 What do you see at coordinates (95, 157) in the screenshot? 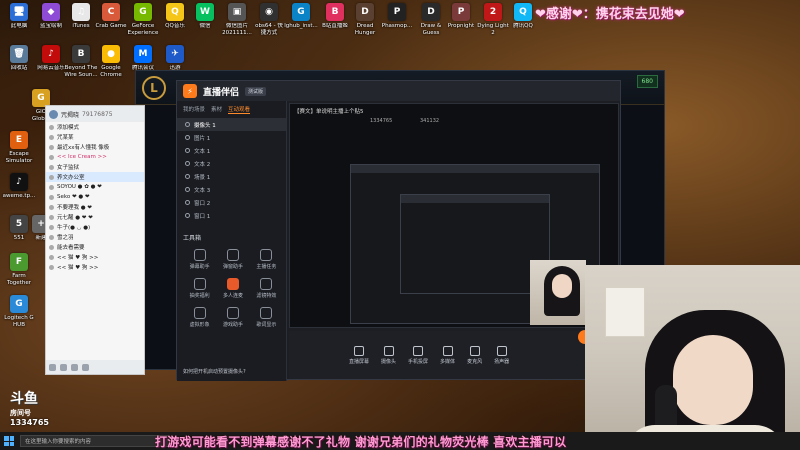
I see `list-item: << Ice Cream >>` at bounding box center [95, 157].